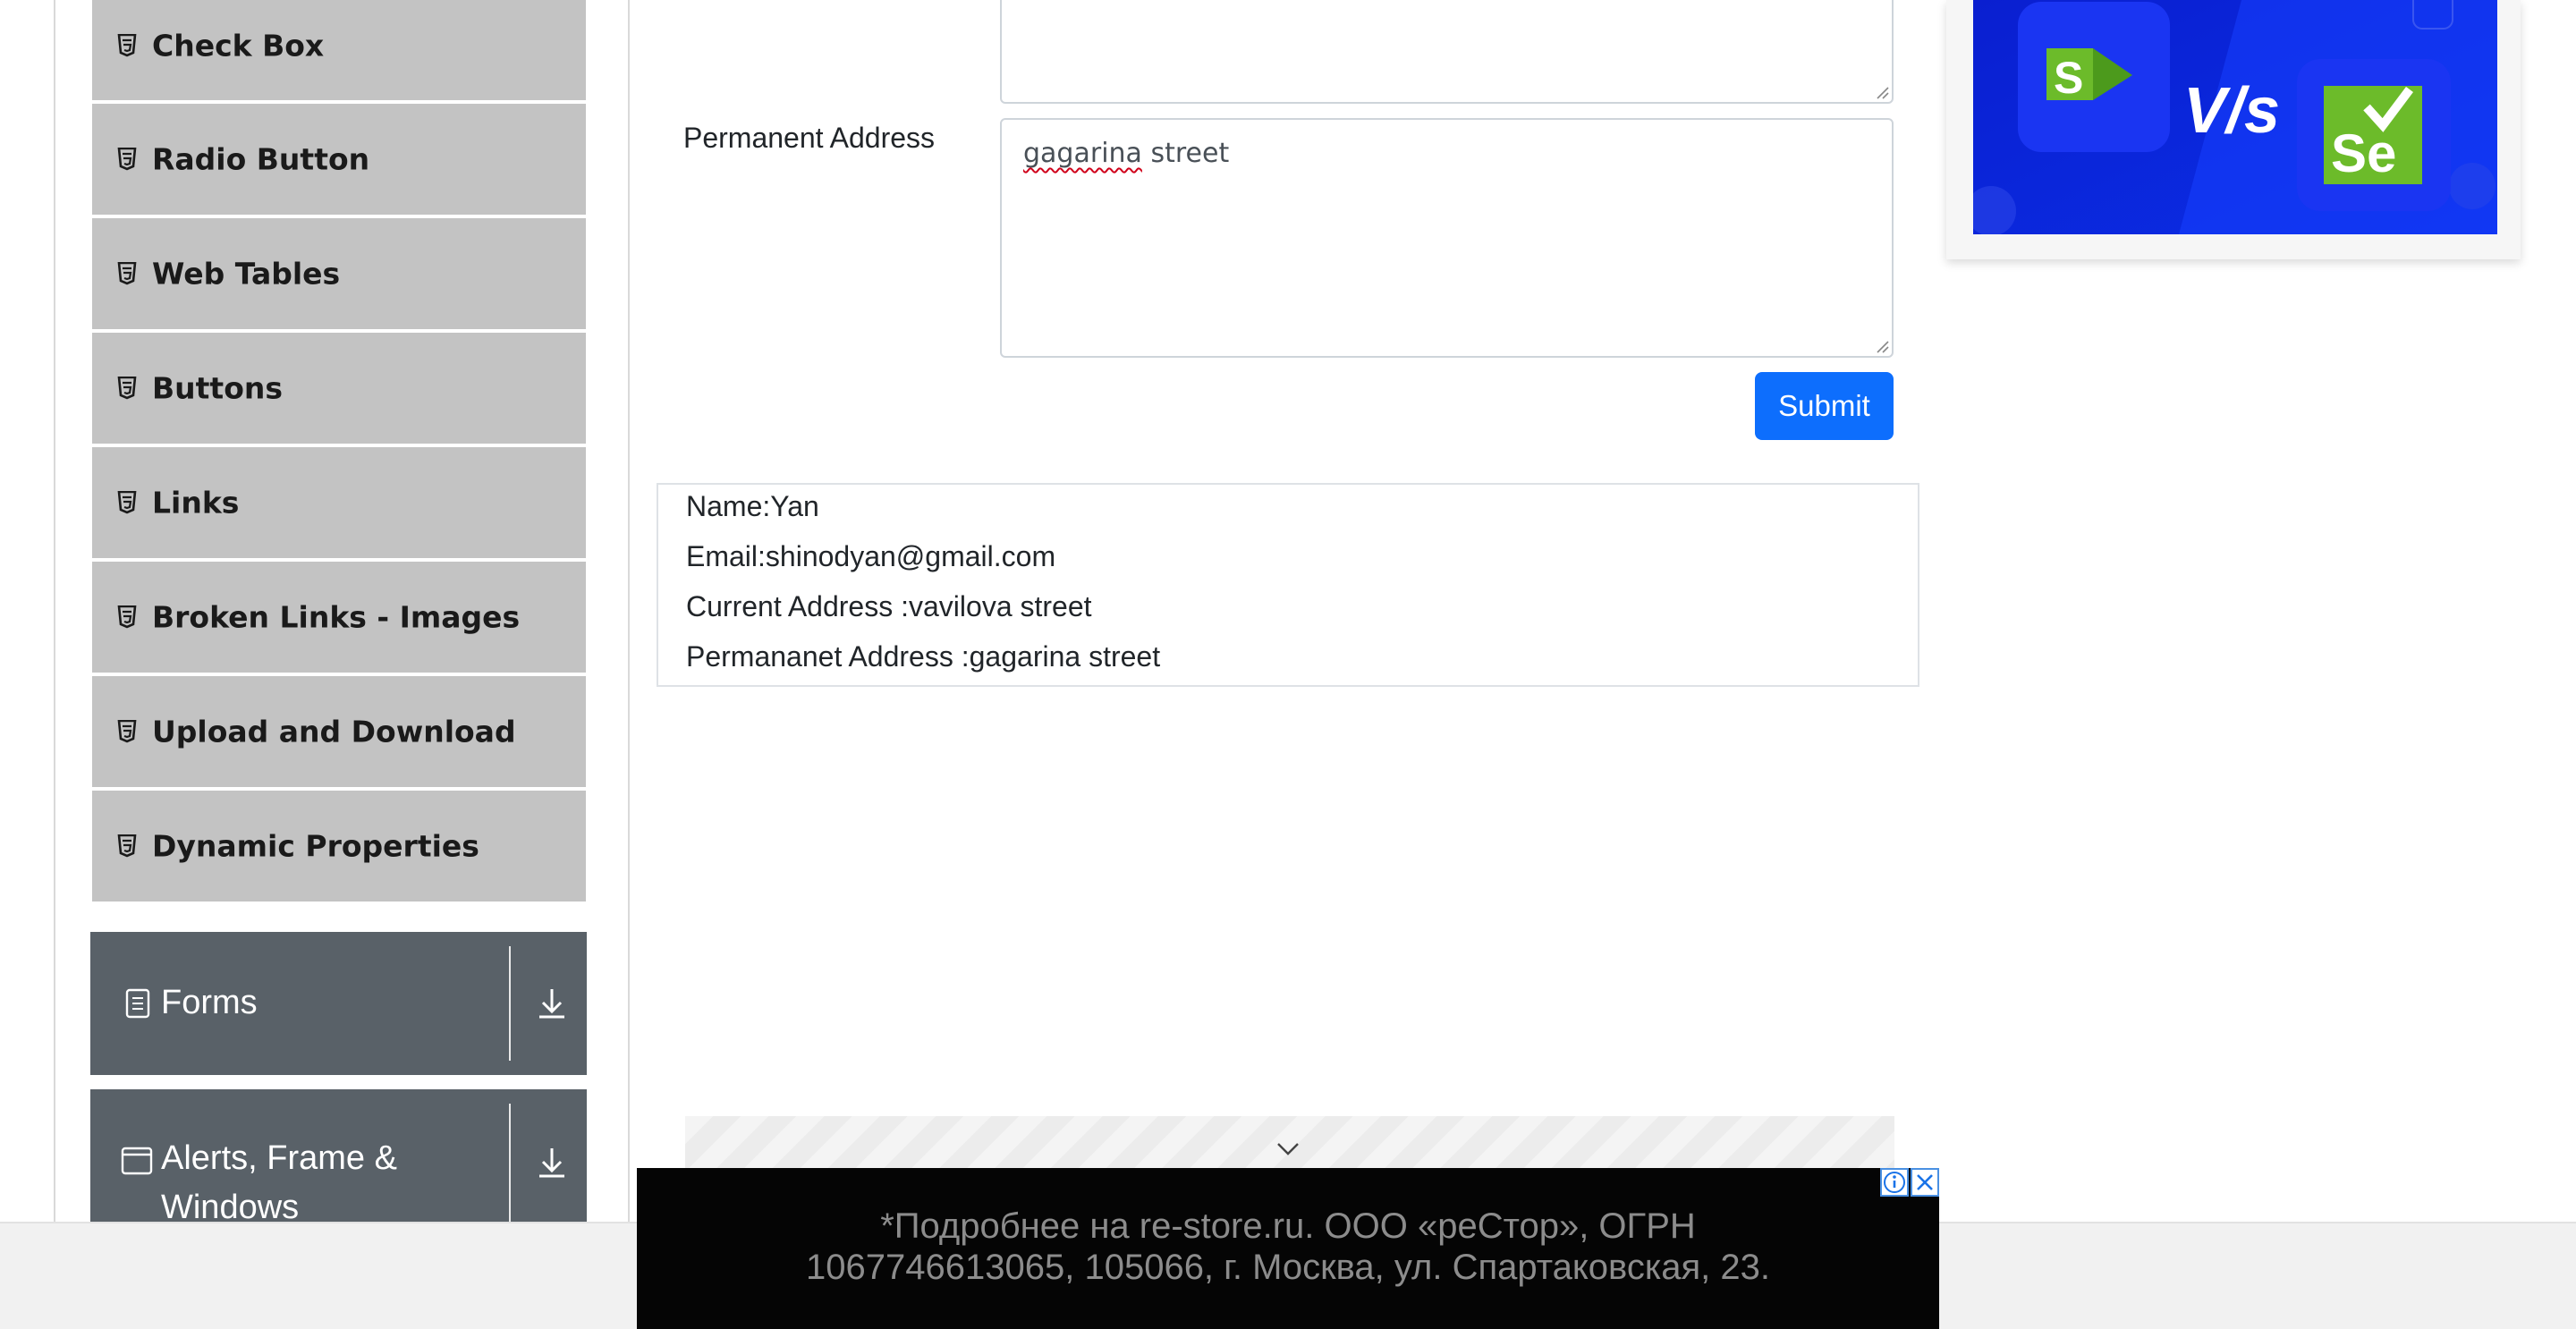 Image resolution: width=2576 pixels, height=1329 pixels. I want to click on sidebar-item-web-tables: Web Tables, so click(339, 273).